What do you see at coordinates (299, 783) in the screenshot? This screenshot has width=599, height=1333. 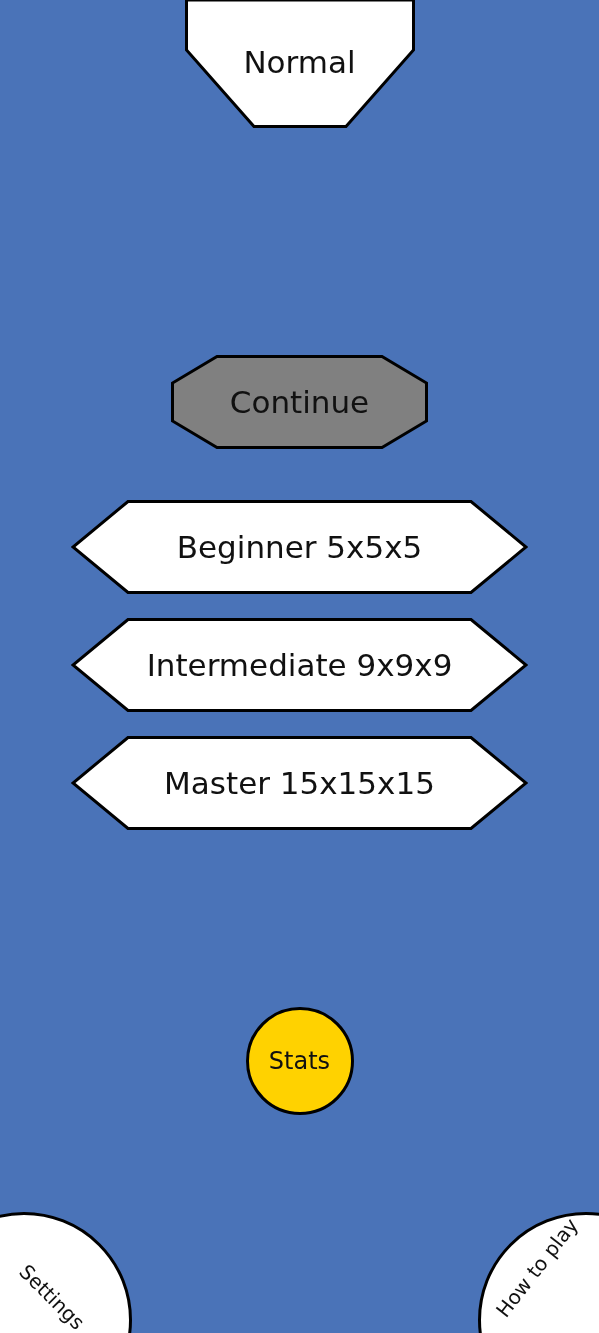 I see `level-button: Master 15x15x15` at bounding box center [299, 783].